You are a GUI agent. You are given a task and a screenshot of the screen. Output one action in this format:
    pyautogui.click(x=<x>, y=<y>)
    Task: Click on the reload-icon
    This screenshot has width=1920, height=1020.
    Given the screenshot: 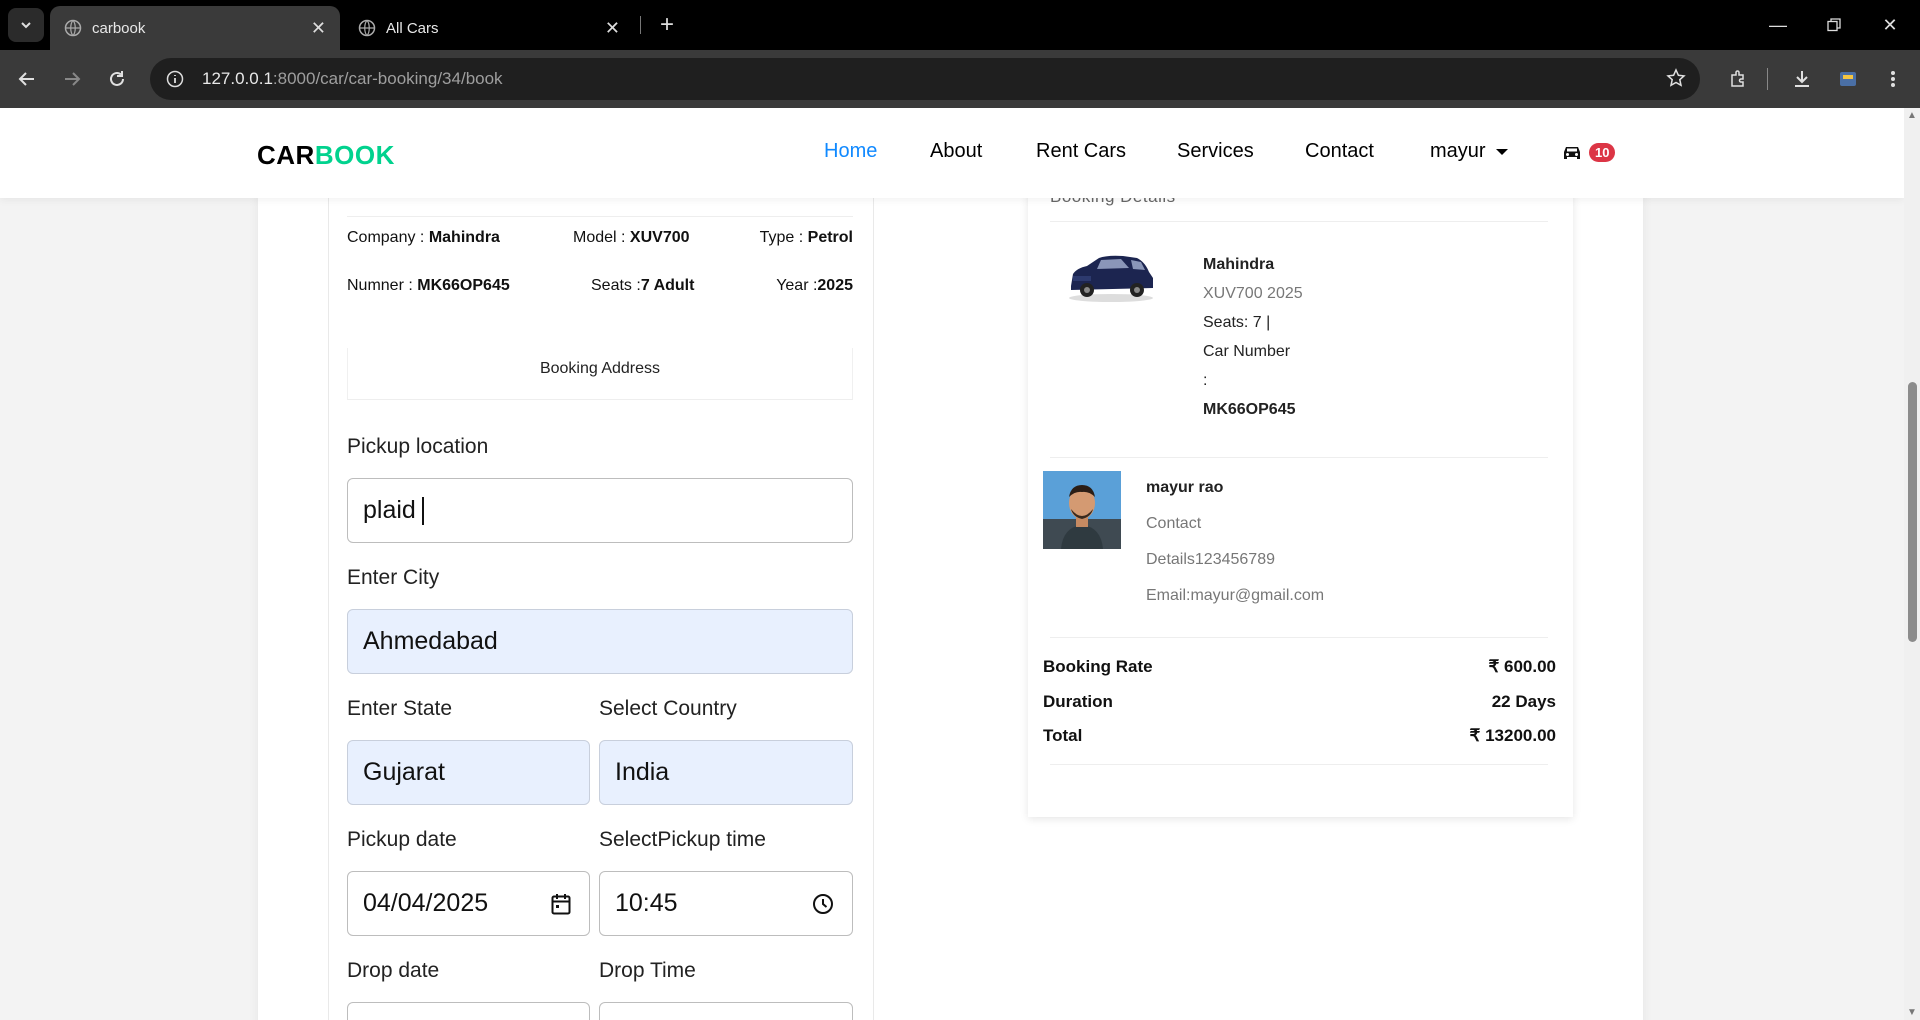 What is the action you would take?
    pyautogui.click(x=117, y=79)
    